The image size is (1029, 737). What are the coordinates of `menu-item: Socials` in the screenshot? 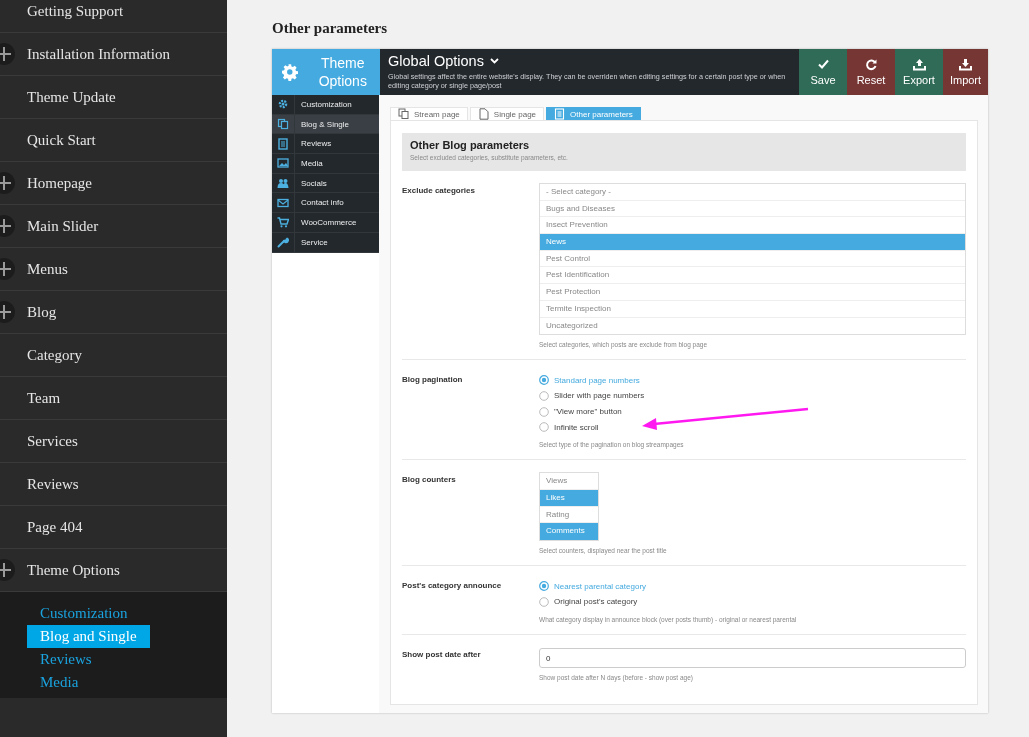 It's located at (325, 183).